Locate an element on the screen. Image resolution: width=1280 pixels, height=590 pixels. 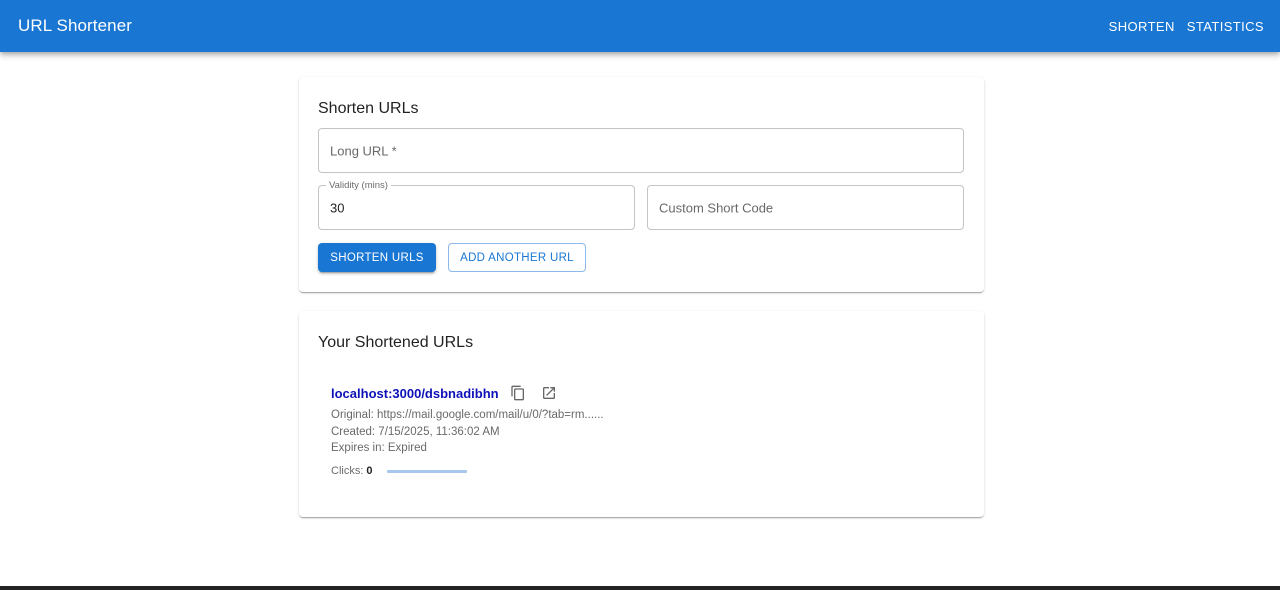
custom-short-code-field: Custom Short Code is located at coordinates (805, 207).